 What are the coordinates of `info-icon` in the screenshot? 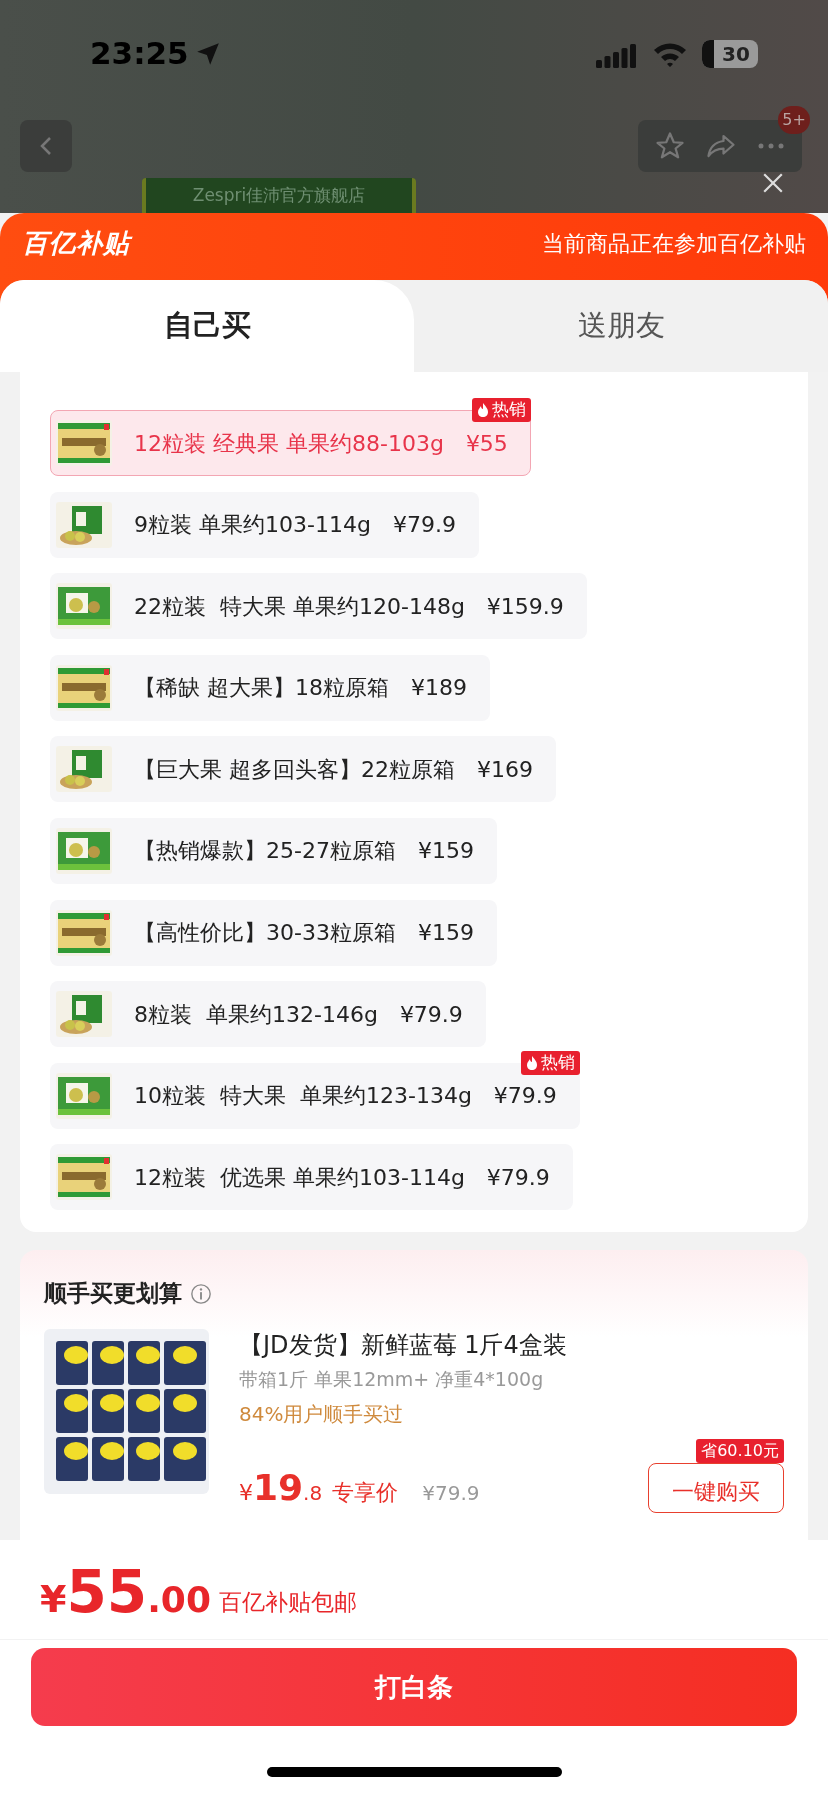 It's located at (201, 1293).